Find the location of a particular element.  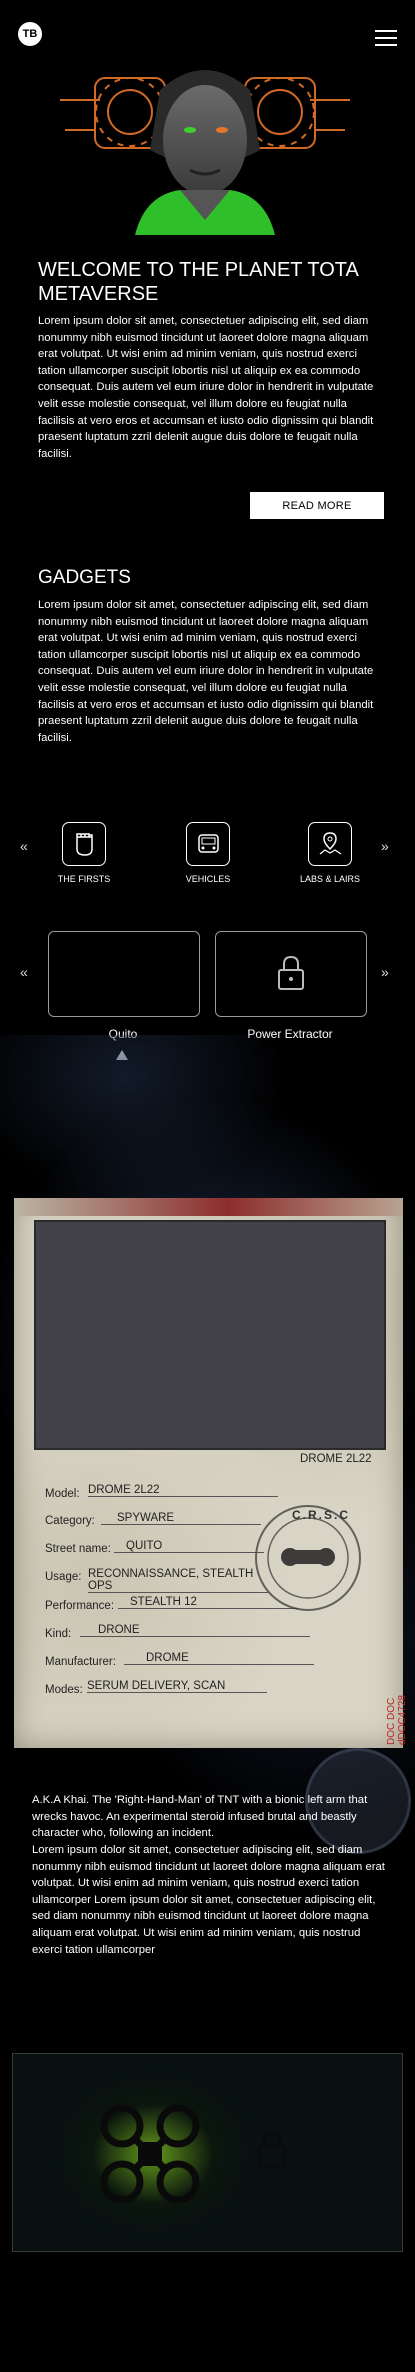

field-category-value: SPYWARE is located at coordinates (181, 1518).